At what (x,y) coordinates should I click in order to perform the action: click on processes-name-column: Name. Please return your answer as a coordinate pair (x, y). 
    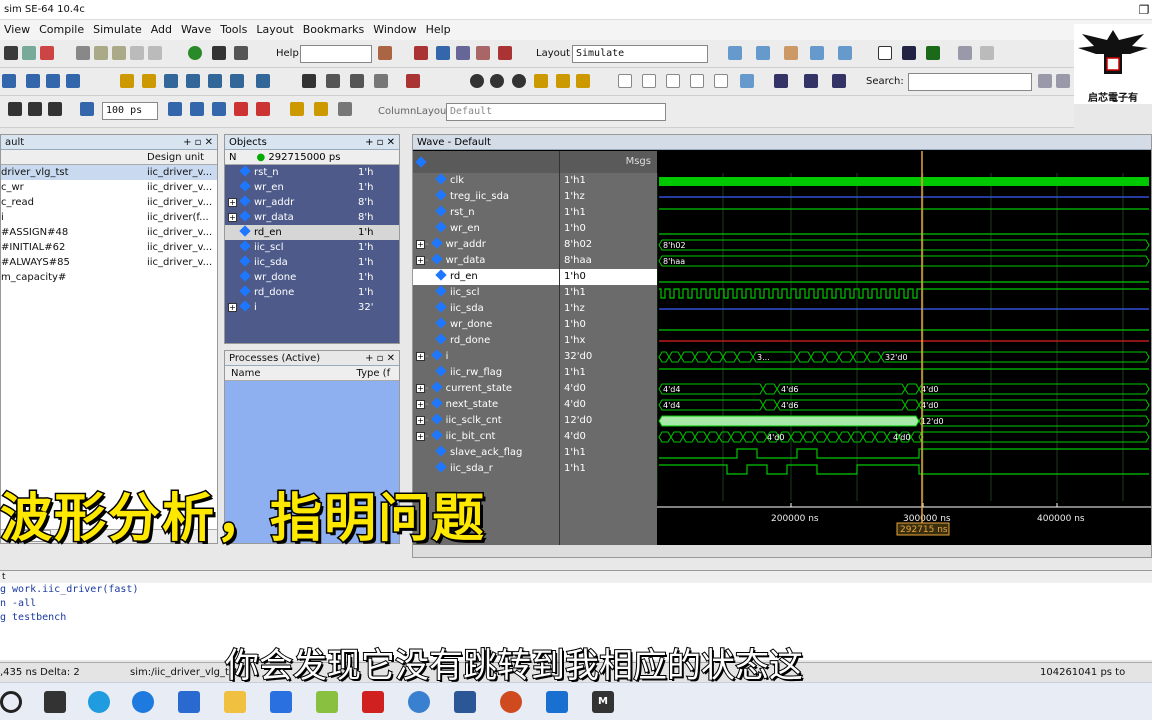
    Looking at the image, I should click on (246, 373).